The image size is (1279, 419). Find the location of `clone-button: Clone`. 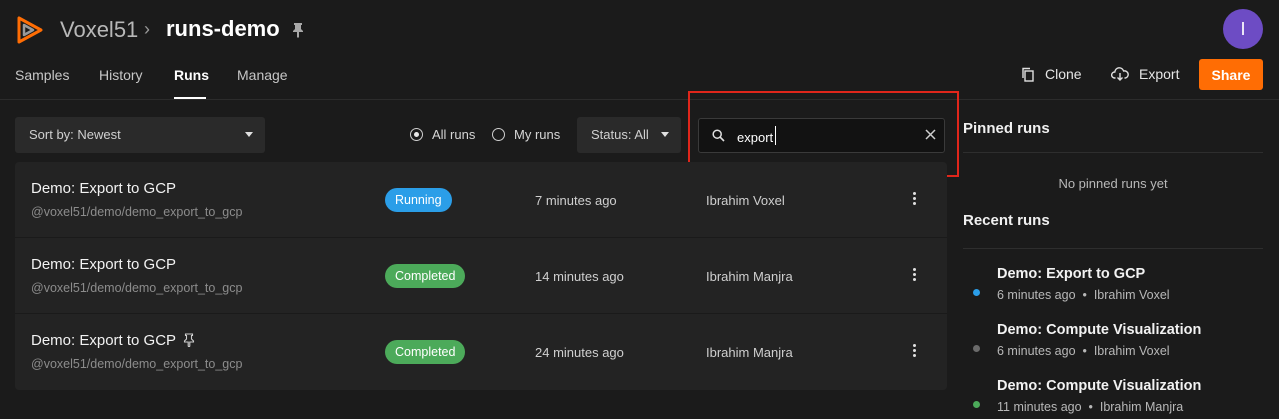

clone-button: Clone is located at coordinates (1051, 74).